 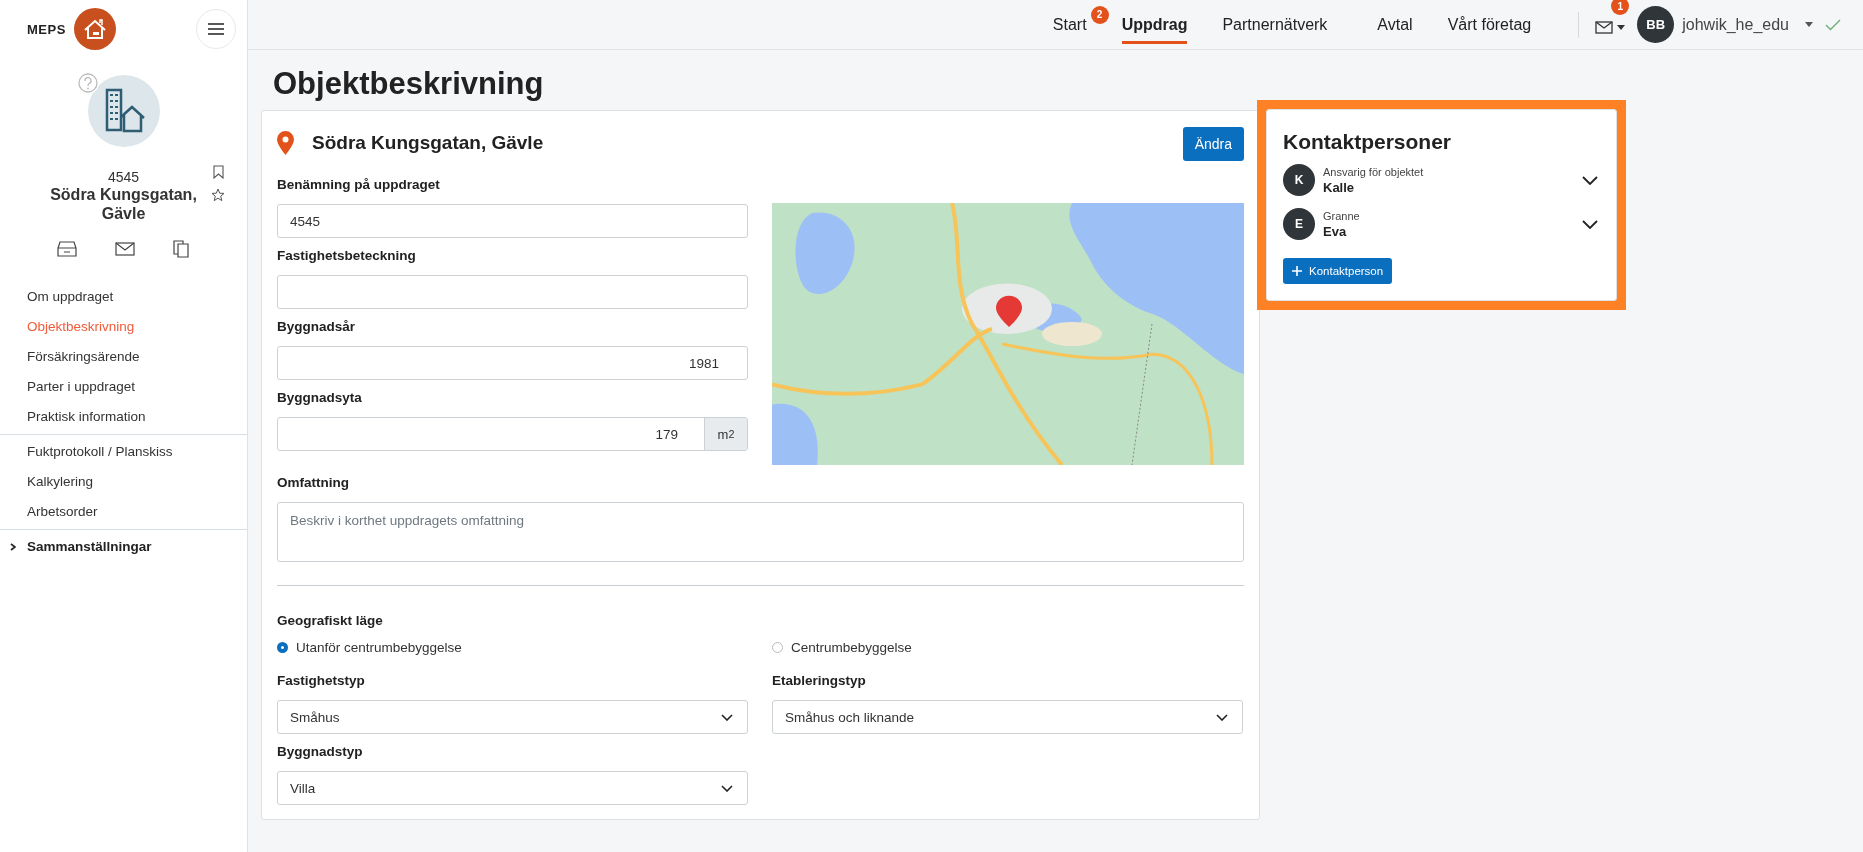 What do you see at coordinates (46, 29) in the screenshot?
I see `logo-text: MEPS` at bounding box center [46, 29].